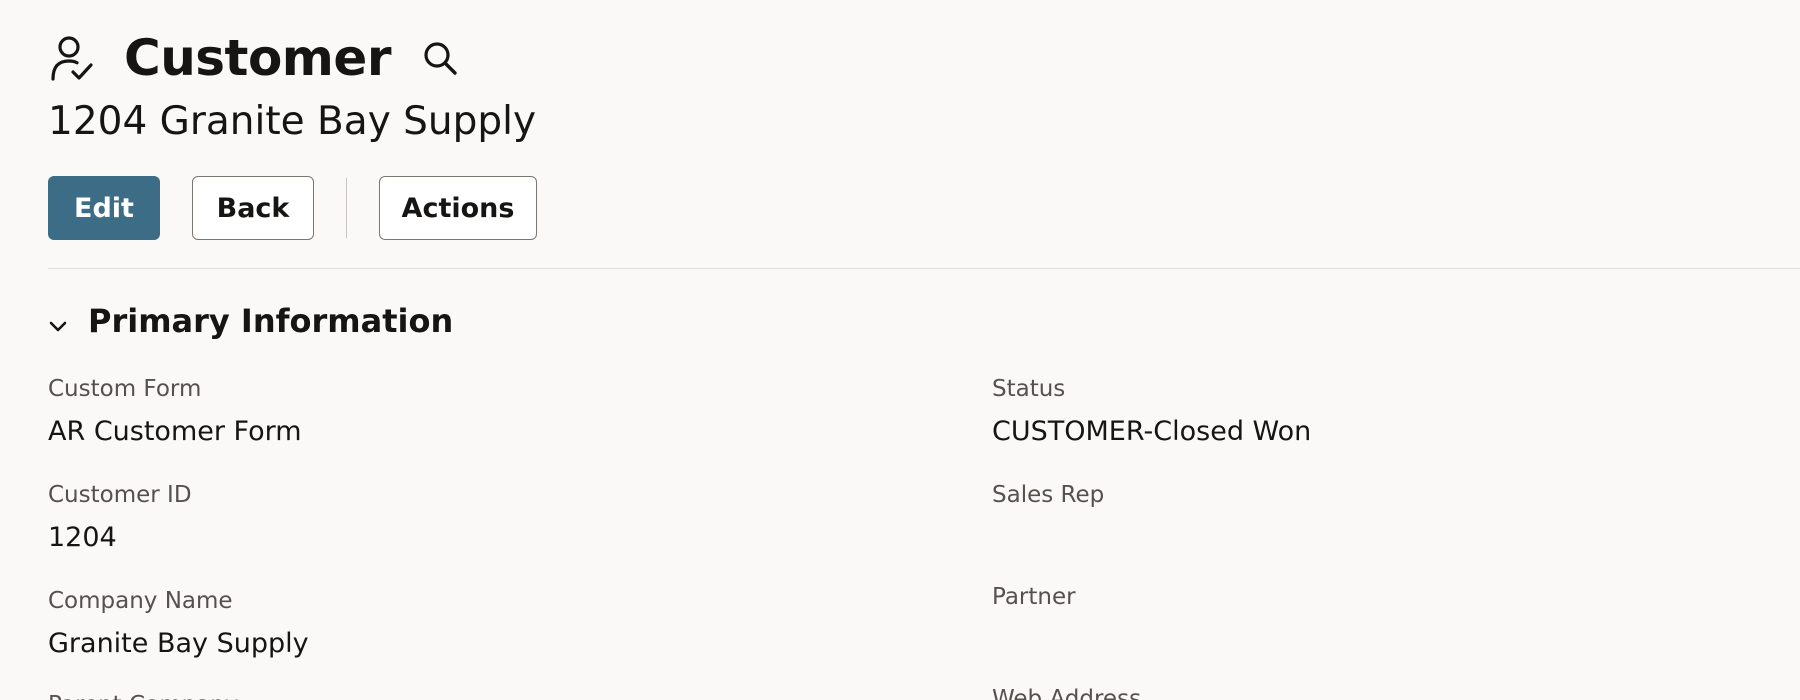 This screenshot has width=1800, height=700. I want to click on field-label: Status, so click(1029, 389).